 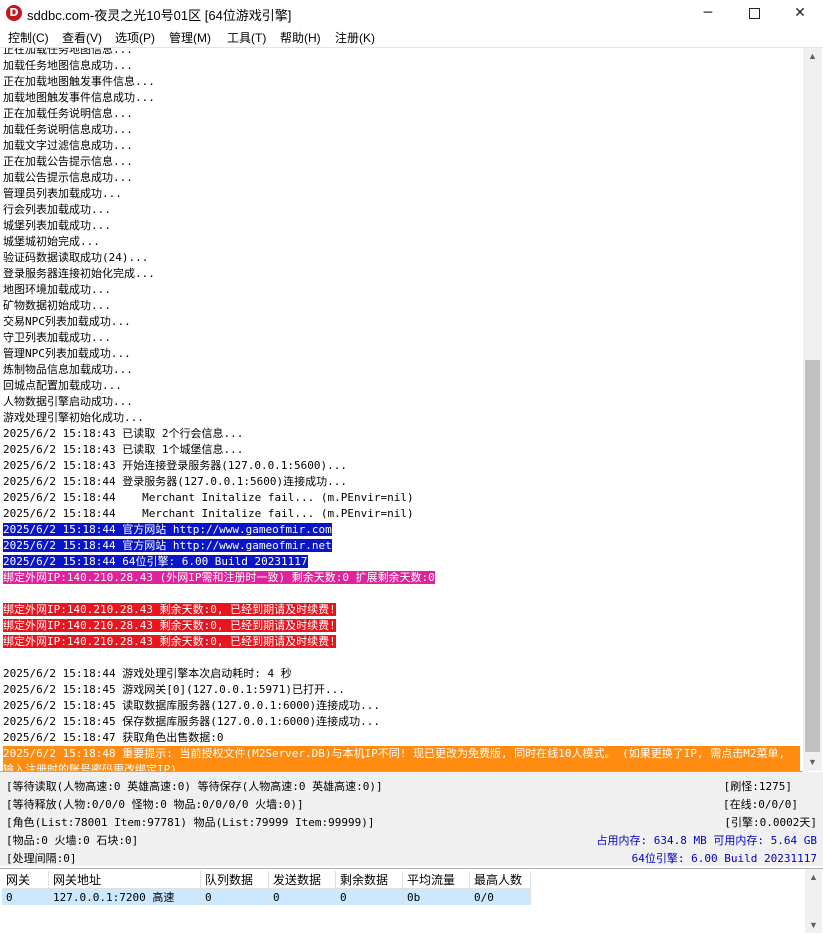 I want to click on menu-register: 注册(K), so click(x=355, y=37).